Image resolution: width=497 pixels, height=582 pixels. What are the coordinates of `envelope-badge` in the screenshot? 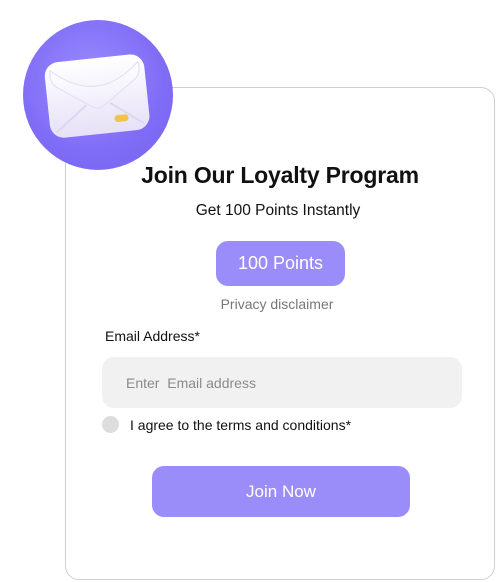 It's located at (98, 95).